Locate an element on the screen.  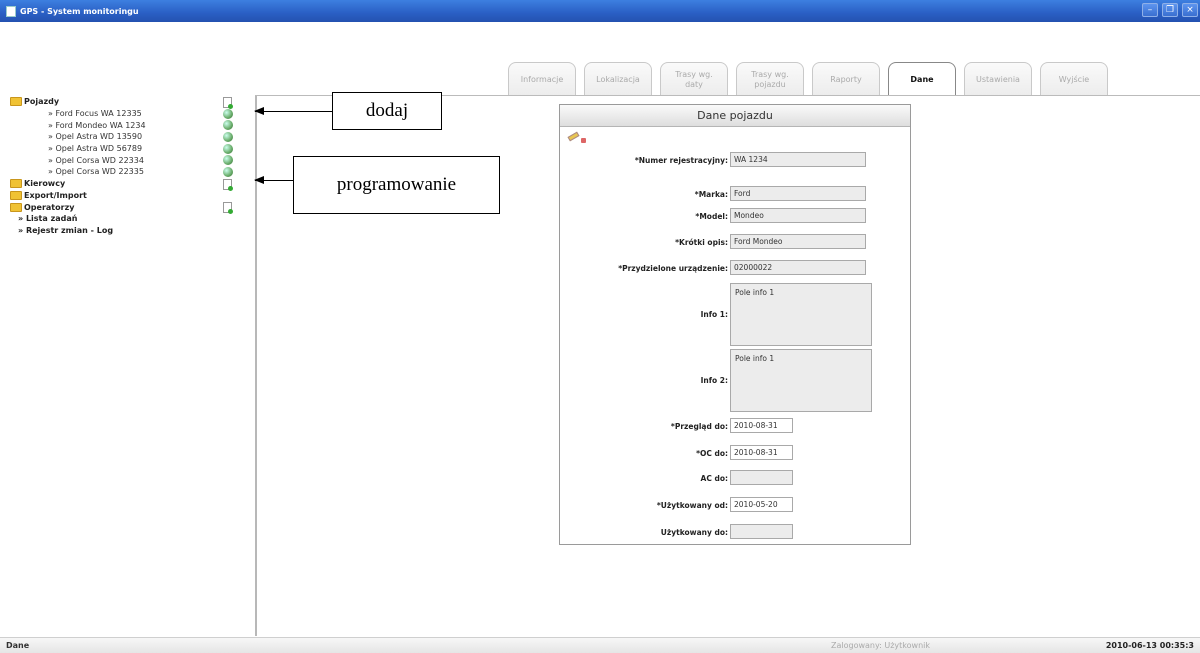
logged-user: Zalogowany: Użytkownik is located at coordinates (880, 645).